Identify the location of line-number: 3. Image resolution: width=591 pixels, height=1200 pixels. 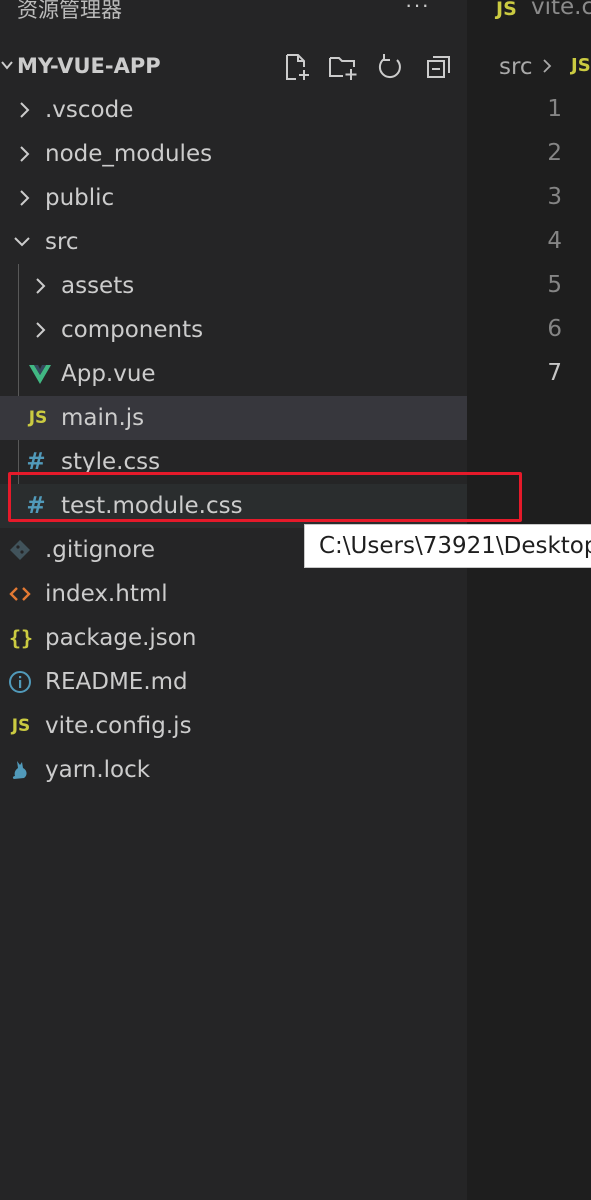
(554, 197).